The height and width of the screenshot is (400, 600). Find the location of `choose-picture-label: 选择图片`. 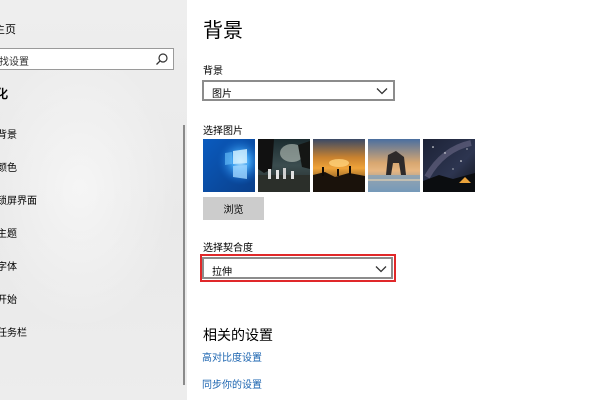

choose-picture-label: 选择图片 is located at coordinates (223, 131).